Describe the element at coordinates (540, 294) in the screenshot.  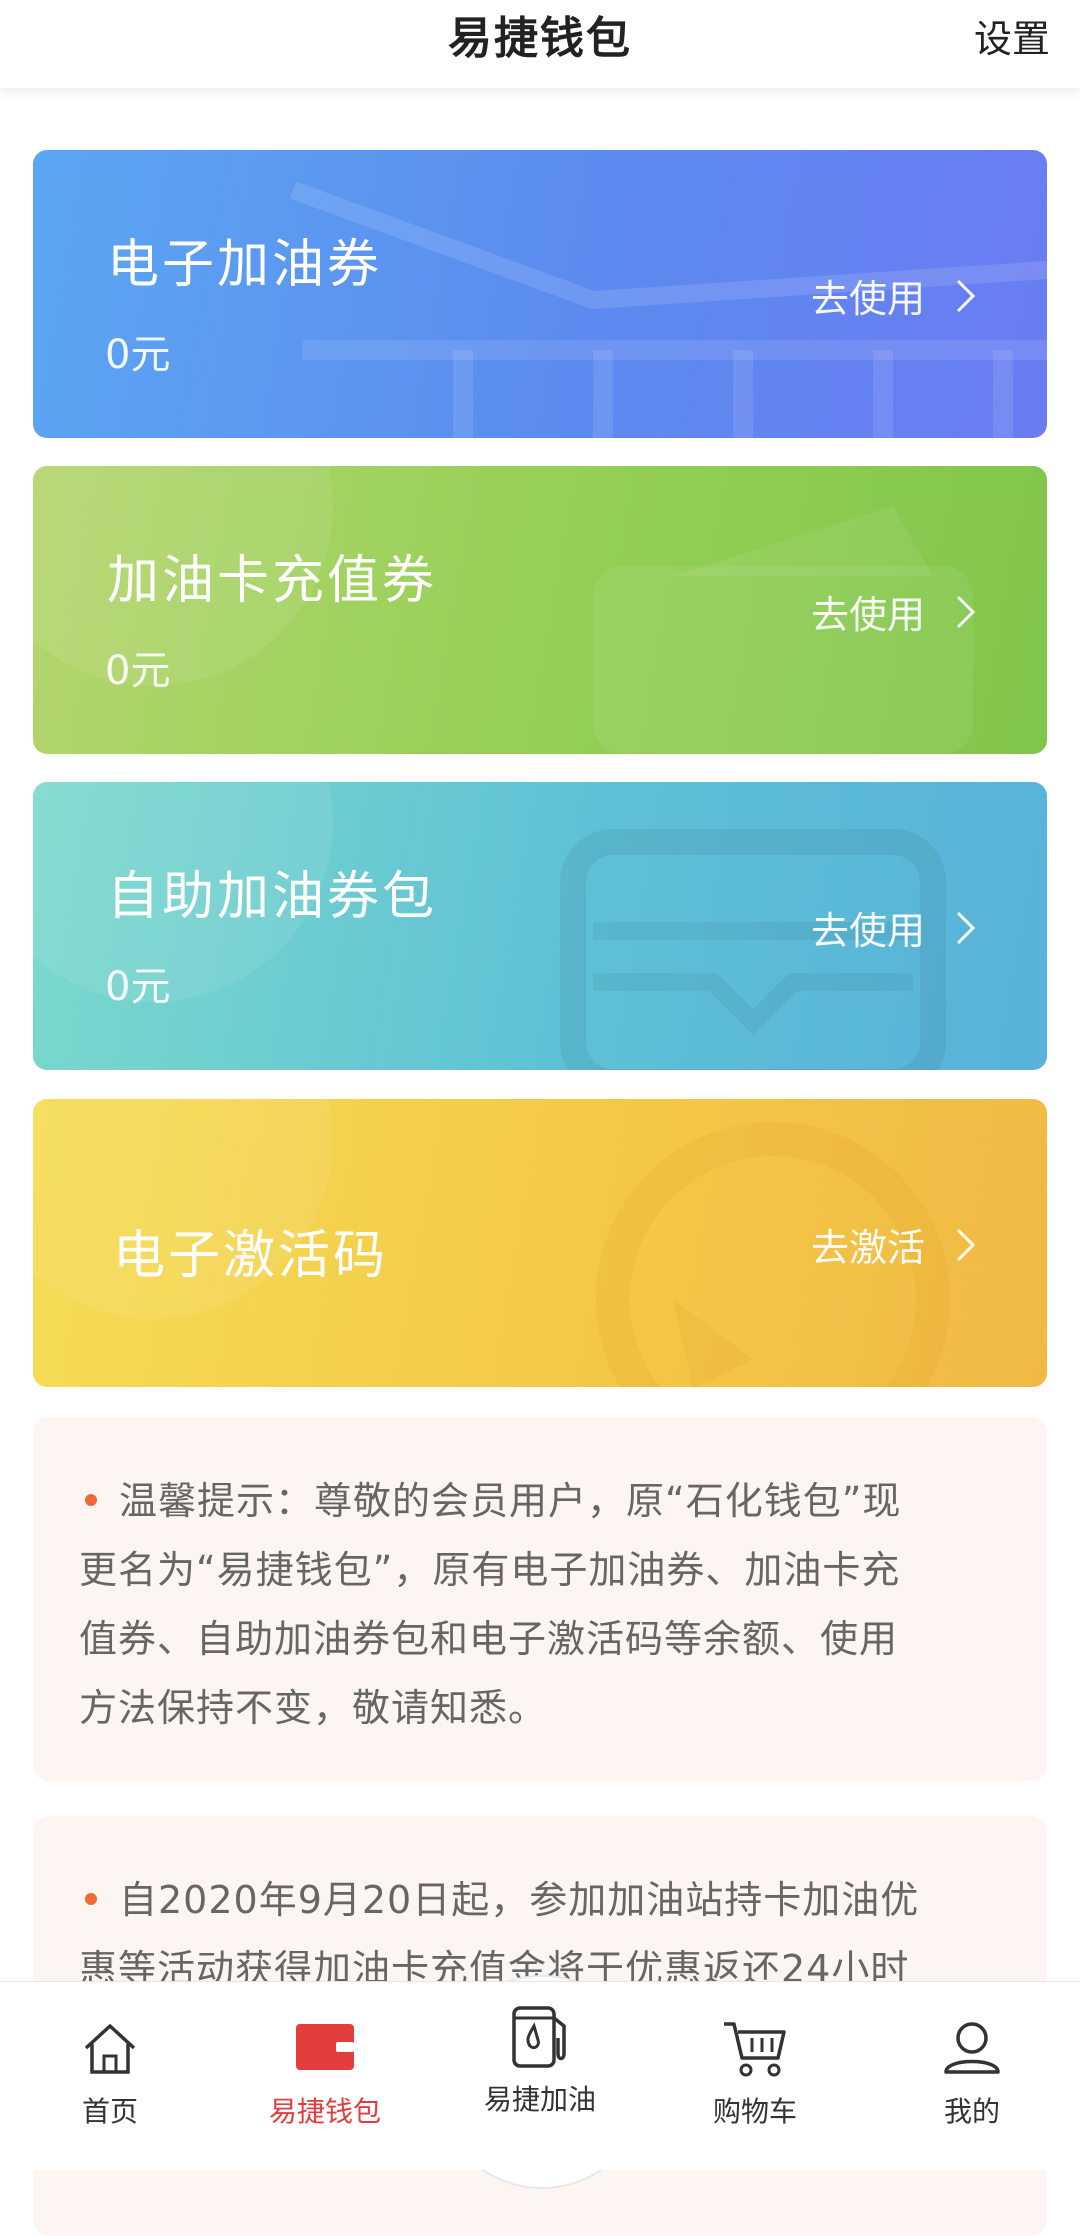
I see `card-e-fuel-coupon: 电子加油券 0元 去使用` at that location.